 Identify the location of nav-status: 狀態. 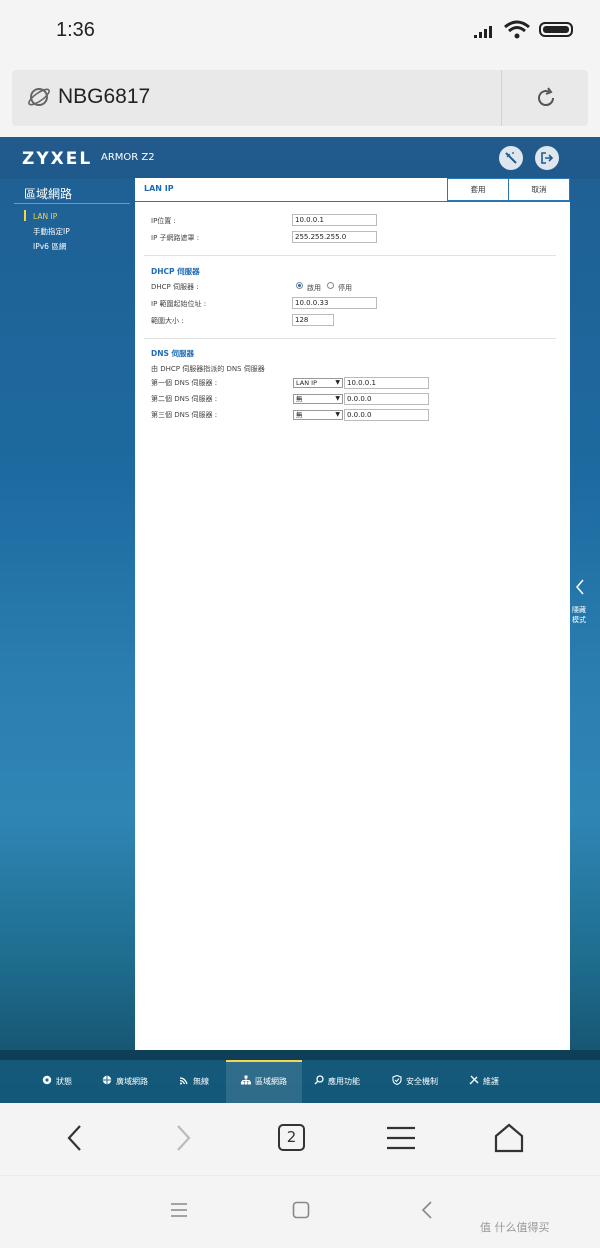
(57, 1081).